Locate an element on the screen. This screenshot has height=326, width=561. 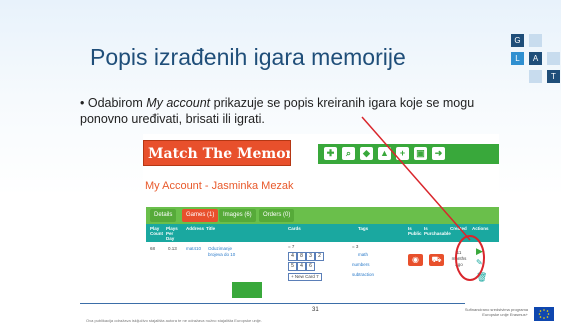
annotation-overlay is located at coordinates (423, 198).